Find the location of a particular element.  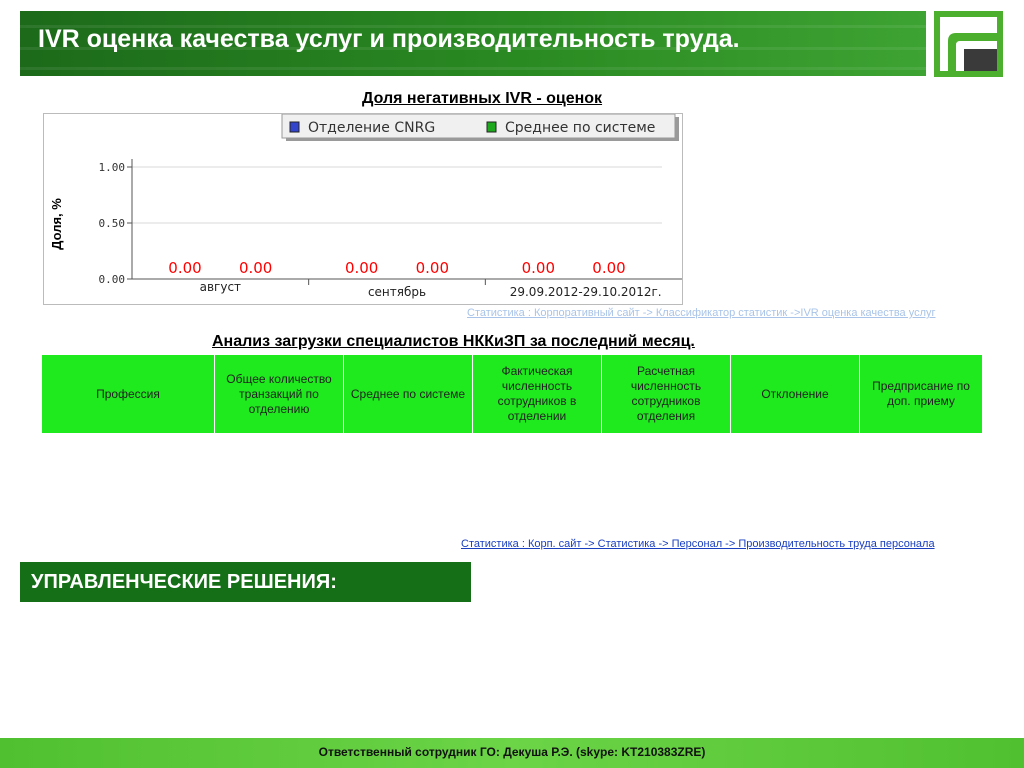

chart-gridlines is located at coordinates (397, 195).